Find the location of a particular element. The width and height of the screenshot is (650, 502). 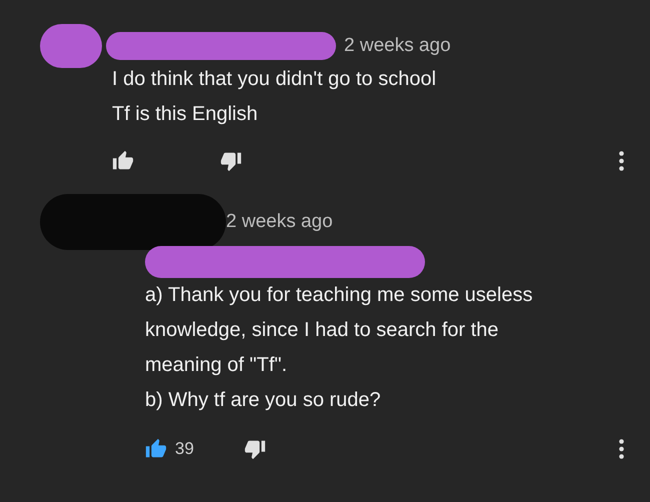

thumbs-down-icon is located at coordinates (231, 161).